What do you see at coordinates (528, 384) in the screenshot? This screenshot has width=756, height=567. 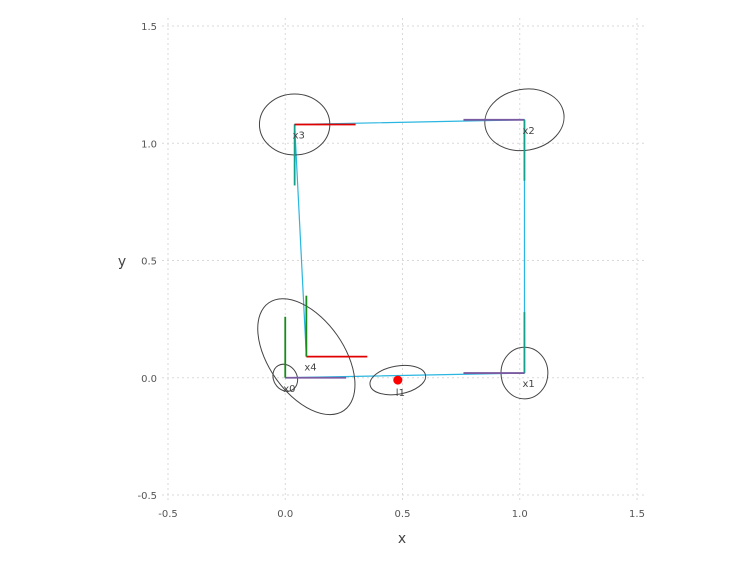 I see `pose-label: x1` at bounding box center [528, 384].